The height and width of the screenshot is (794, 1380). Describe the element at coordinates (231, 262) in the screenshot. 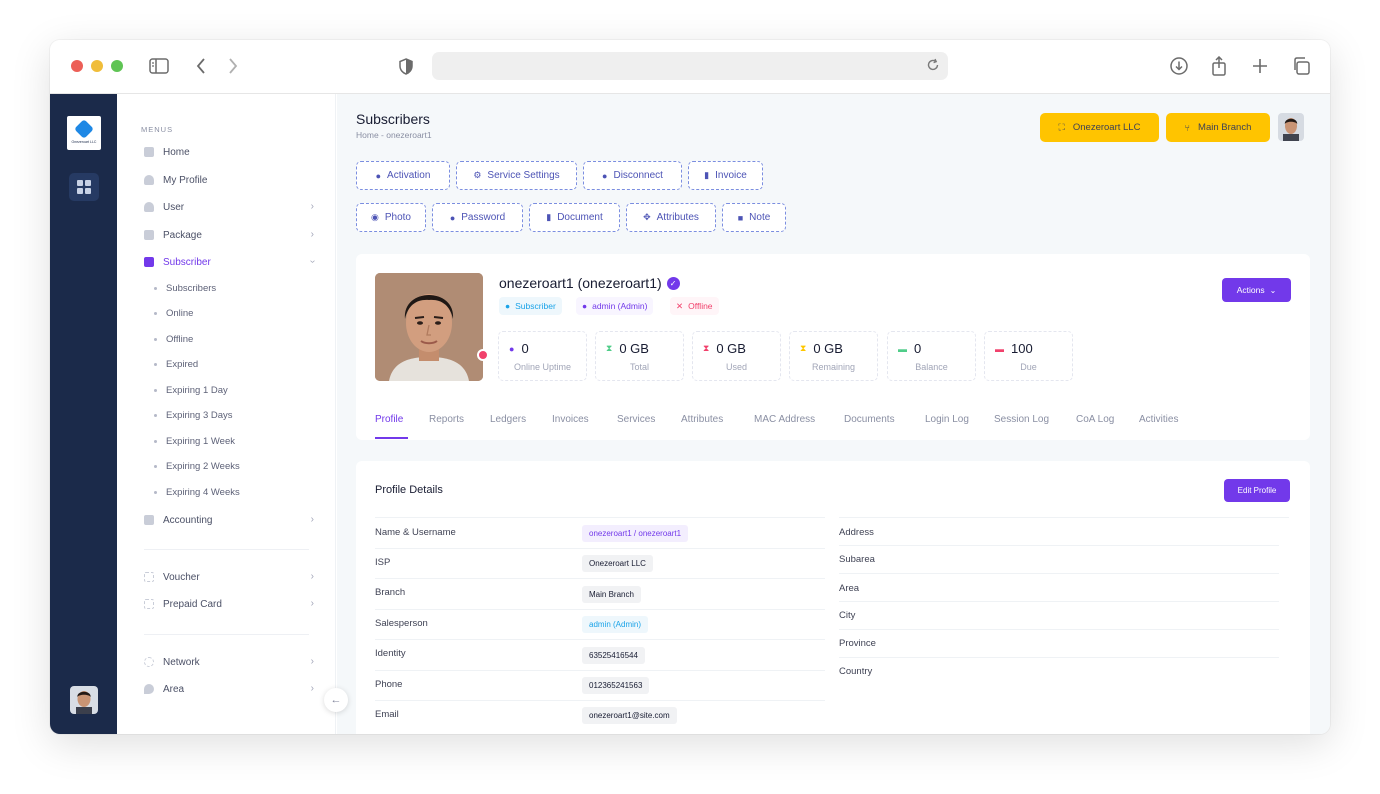

I see `sidebar-item-subscriber: Subscriber ›` at that location.